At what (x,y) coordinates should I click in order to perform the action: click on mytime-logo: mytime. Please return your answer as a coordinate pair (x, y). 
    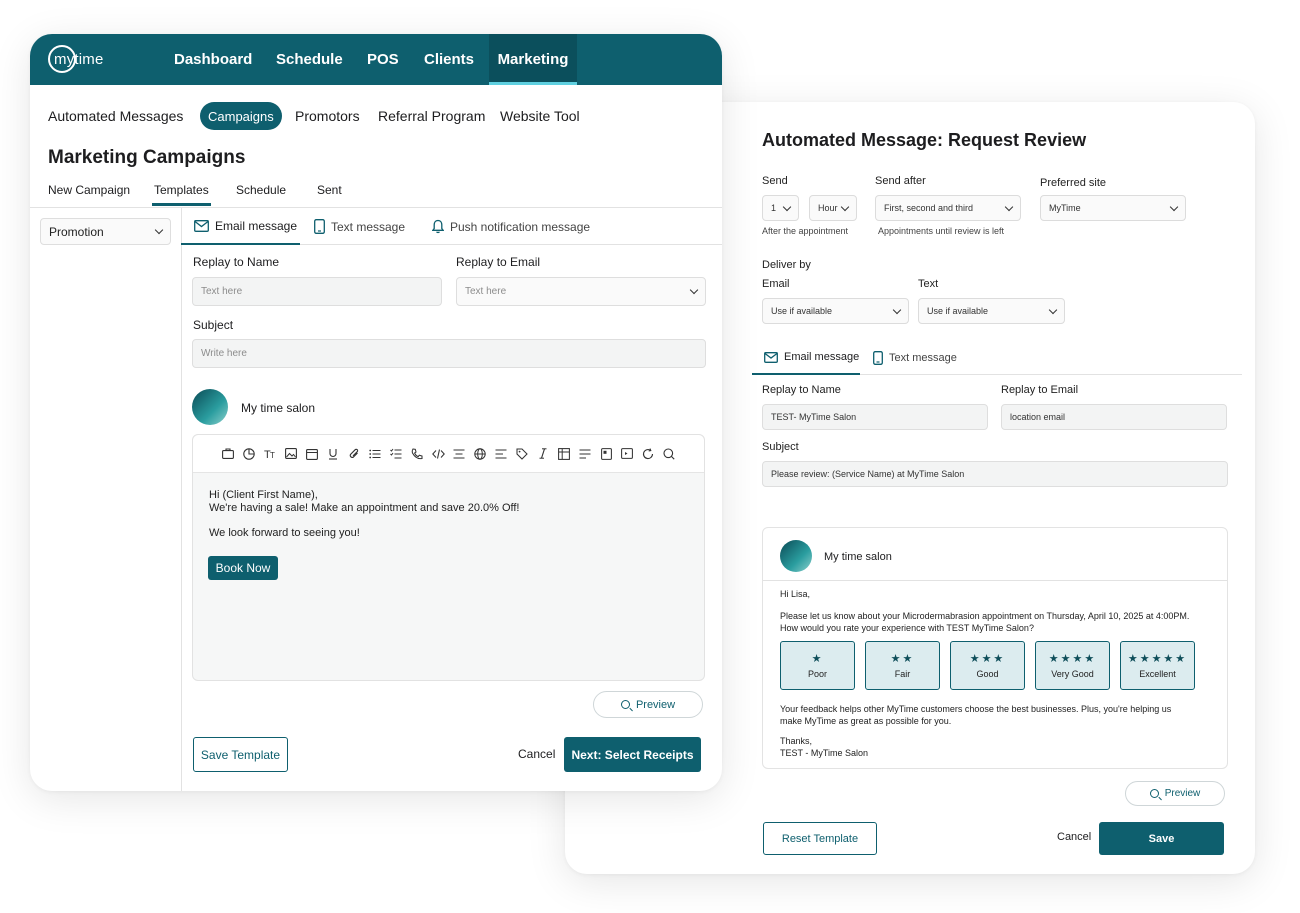
    Looking at the image, I should click on (75, 59).